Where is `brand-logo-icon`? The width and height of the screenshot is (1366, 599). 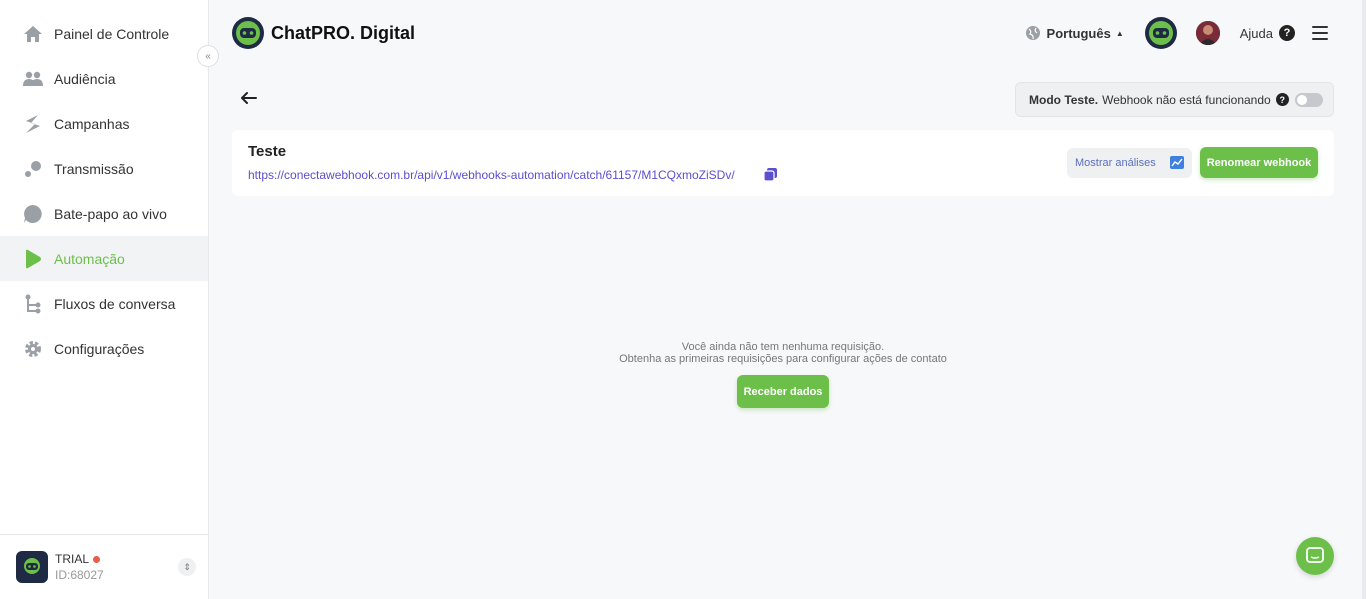 brand-logo-icon is located at coordinates (248, 33).